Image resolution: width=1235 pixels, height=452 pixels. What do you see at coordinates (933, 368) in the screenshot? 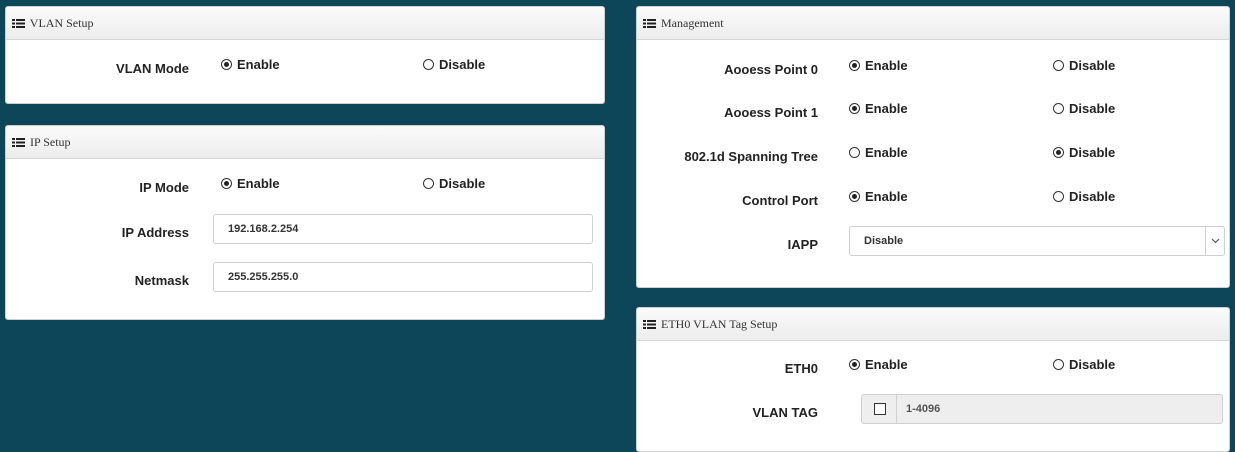
I see `eth0-row: ETH0 Enable Disable` at bounding box center [933, 368].